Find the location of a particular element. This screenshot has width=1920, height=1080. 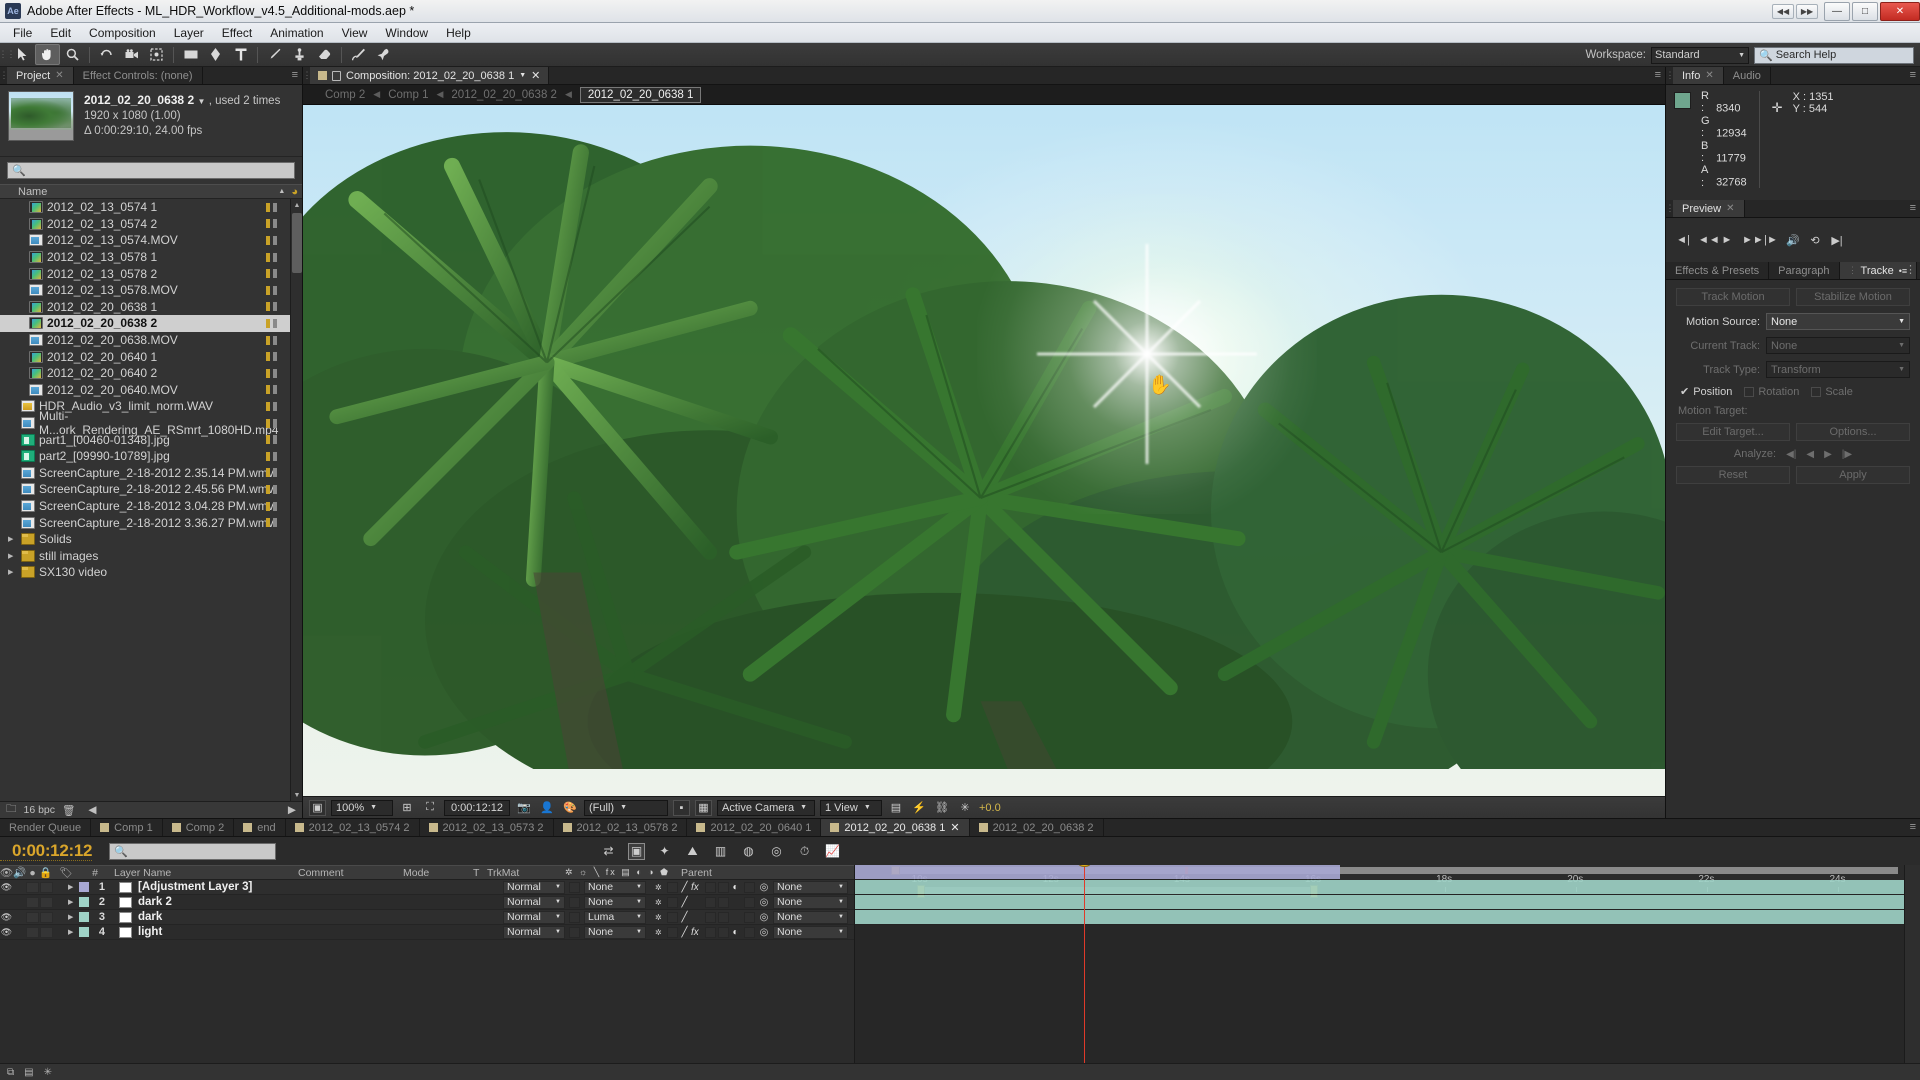

channel-rgb-icon: 🎨 is located at coordinates (570, 807).